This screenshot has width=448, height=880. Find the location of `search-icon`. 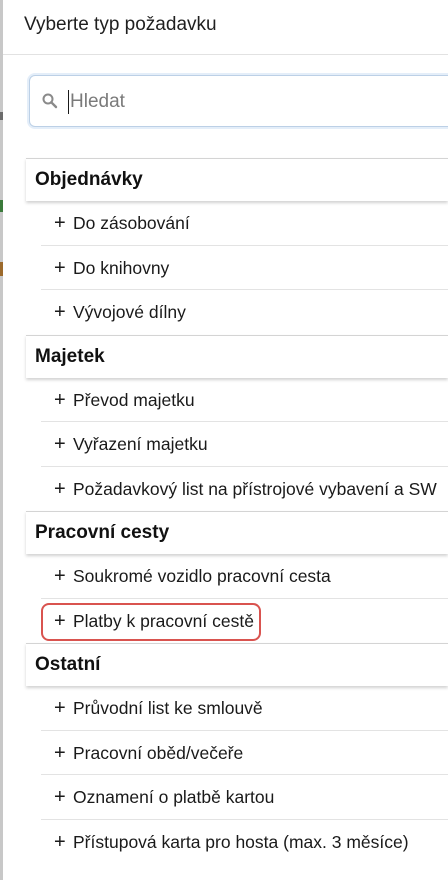

search-icon is located at coordinates (50, 101).